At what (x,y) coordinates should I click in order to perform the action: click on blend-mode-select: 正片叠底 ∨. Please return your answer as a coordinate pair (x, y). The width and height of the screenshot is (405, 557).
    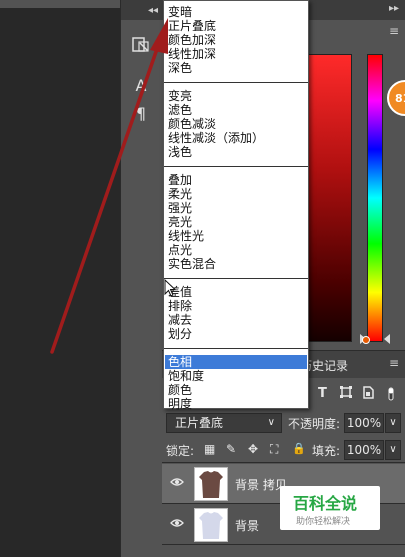
    Looking at the image, I should click on (224, 423).